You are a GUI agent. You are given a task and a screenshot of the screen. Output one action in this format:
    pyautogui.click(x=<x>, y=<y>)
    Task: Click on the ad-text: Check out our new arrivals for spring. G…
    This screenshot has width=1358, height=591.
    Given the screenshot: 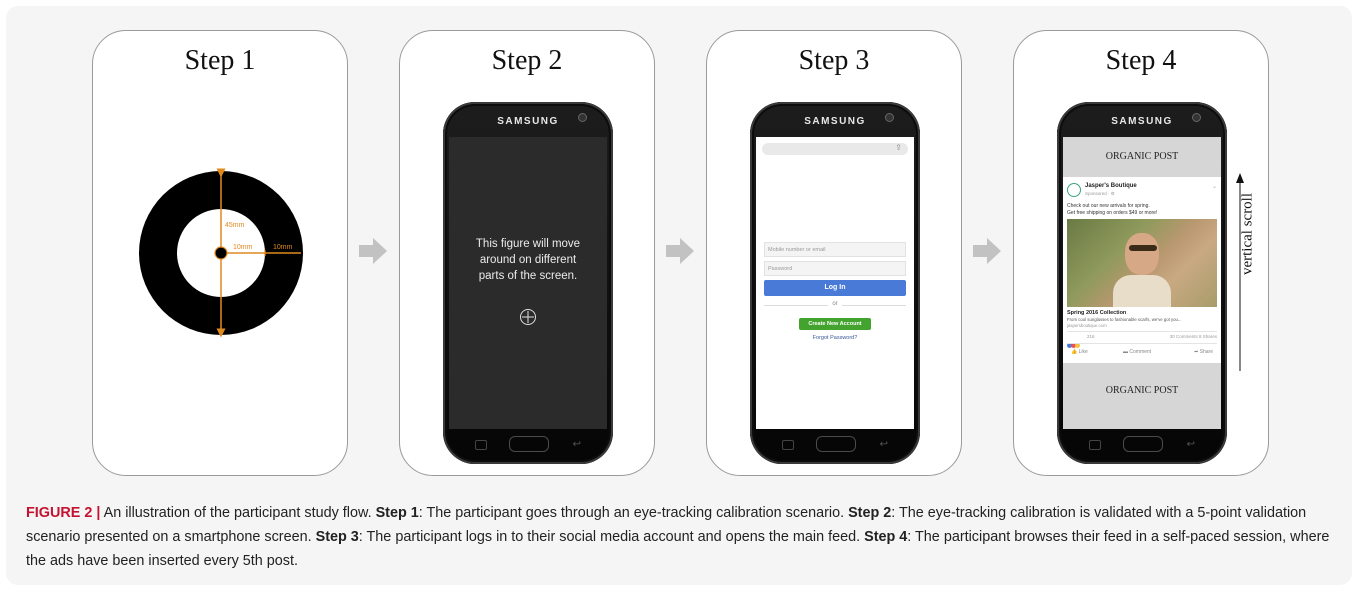 What is the action you would take?
    pyautogui.click(x=1112, y=209)
    